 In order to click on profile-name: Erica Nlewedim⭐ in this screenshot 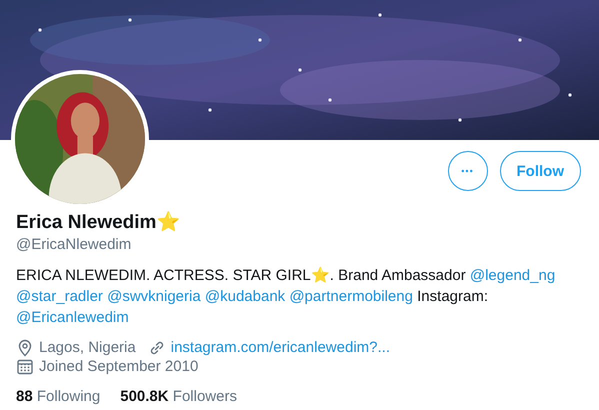, I will do `click(98, 223)`.